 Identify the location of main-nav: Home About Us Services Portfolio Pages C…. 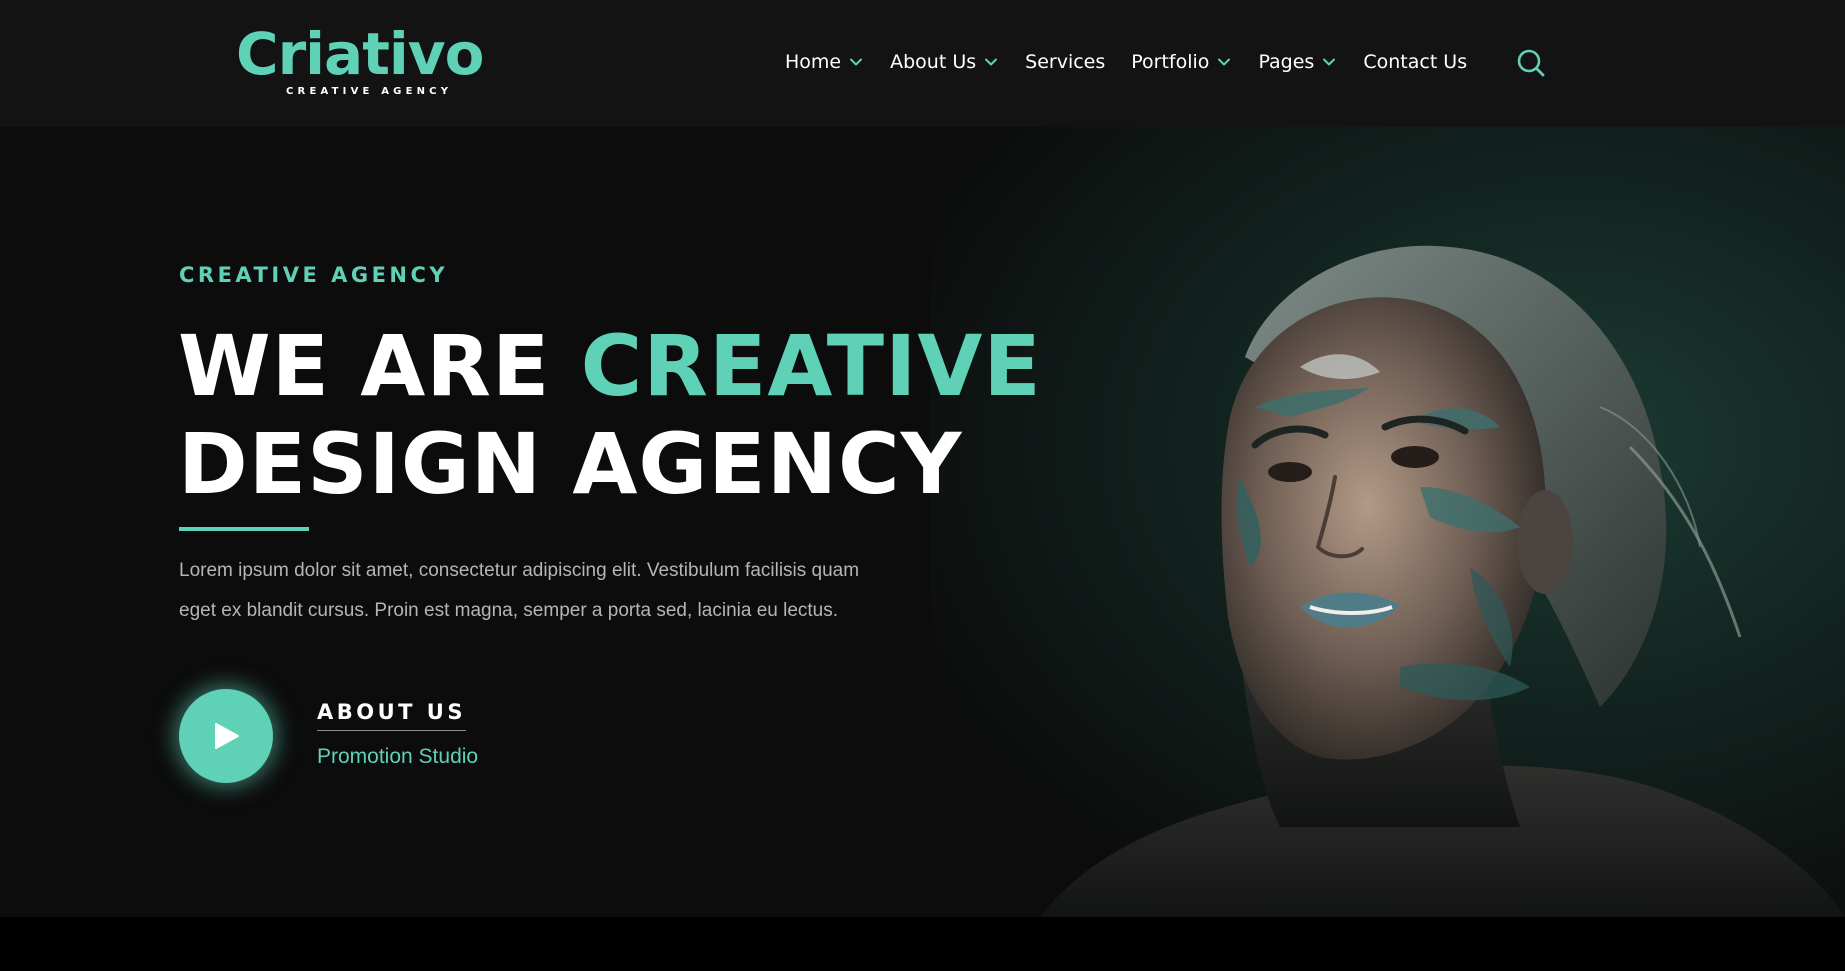
(1139, 62).